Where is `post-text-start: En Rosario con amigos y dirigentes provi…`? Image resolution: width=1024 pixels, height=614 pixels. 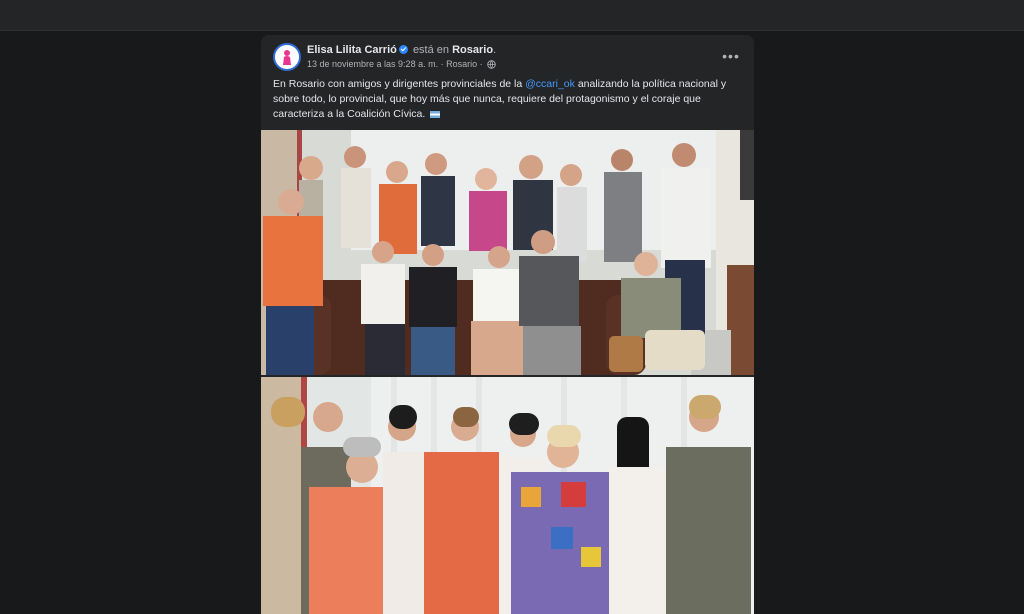 post-text-start: En Rosario con amigos y dirigentes provi… is located at coordinates (399, 84).